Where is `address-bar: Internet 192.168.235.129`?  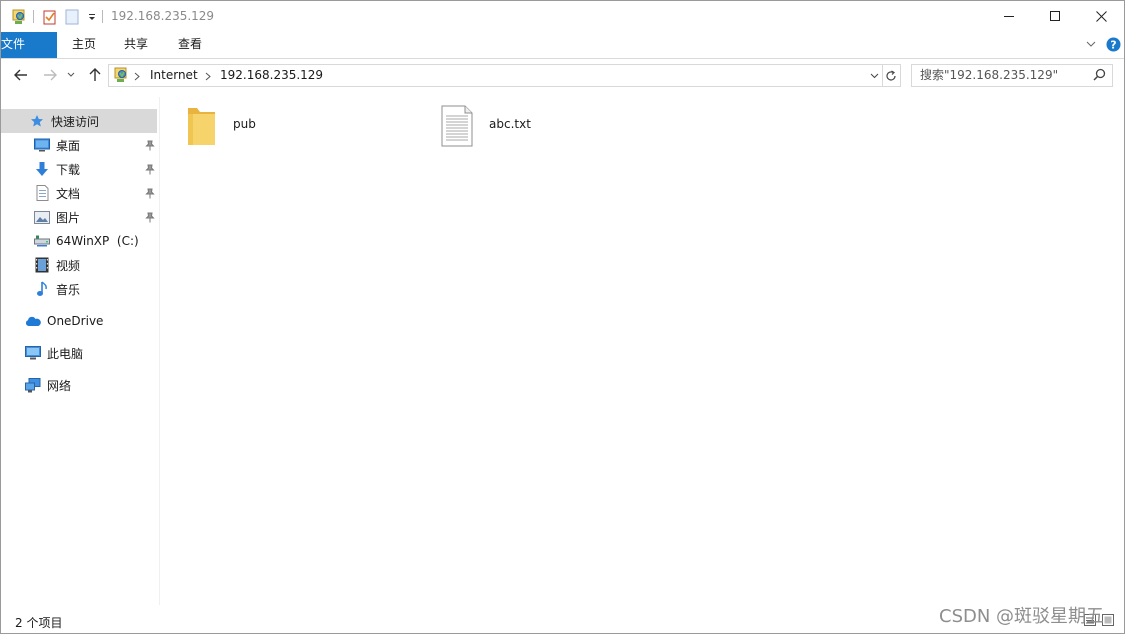
address-bar: Internet 192.168.235.129 is located at coordinates (495, 75).